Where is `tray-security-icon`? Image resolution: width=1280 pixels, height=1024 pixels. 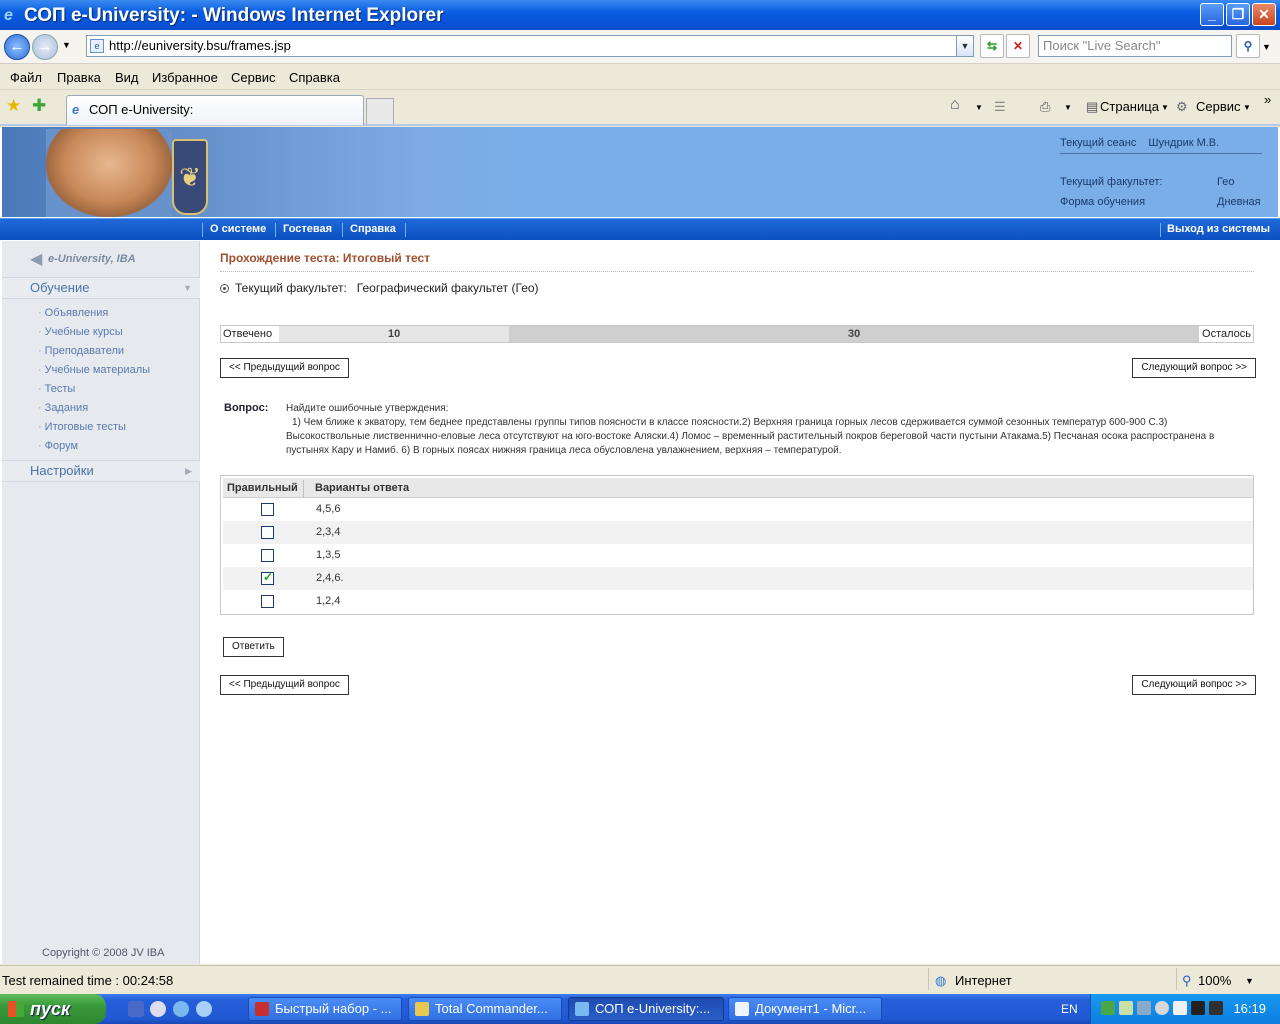
tray-security-icon is located at coordinates (1198, 1008).